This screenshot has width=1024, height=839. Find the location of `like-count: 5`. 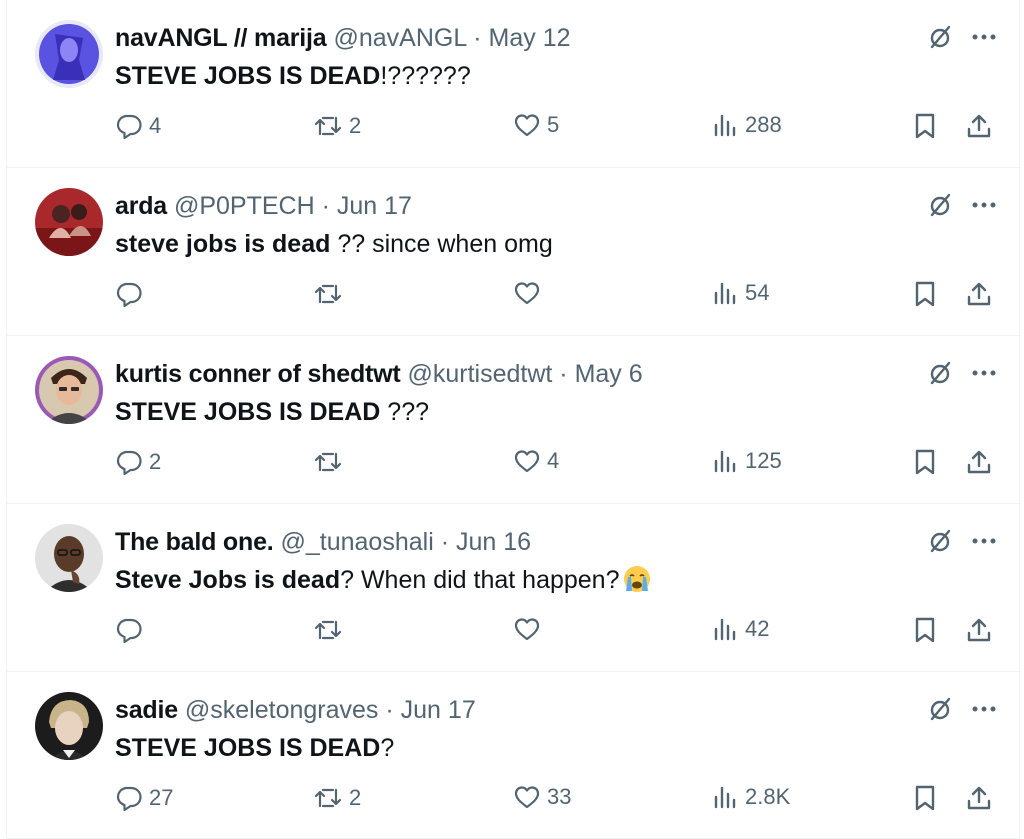

like-count: 5 is located at coordinates (553, 124).